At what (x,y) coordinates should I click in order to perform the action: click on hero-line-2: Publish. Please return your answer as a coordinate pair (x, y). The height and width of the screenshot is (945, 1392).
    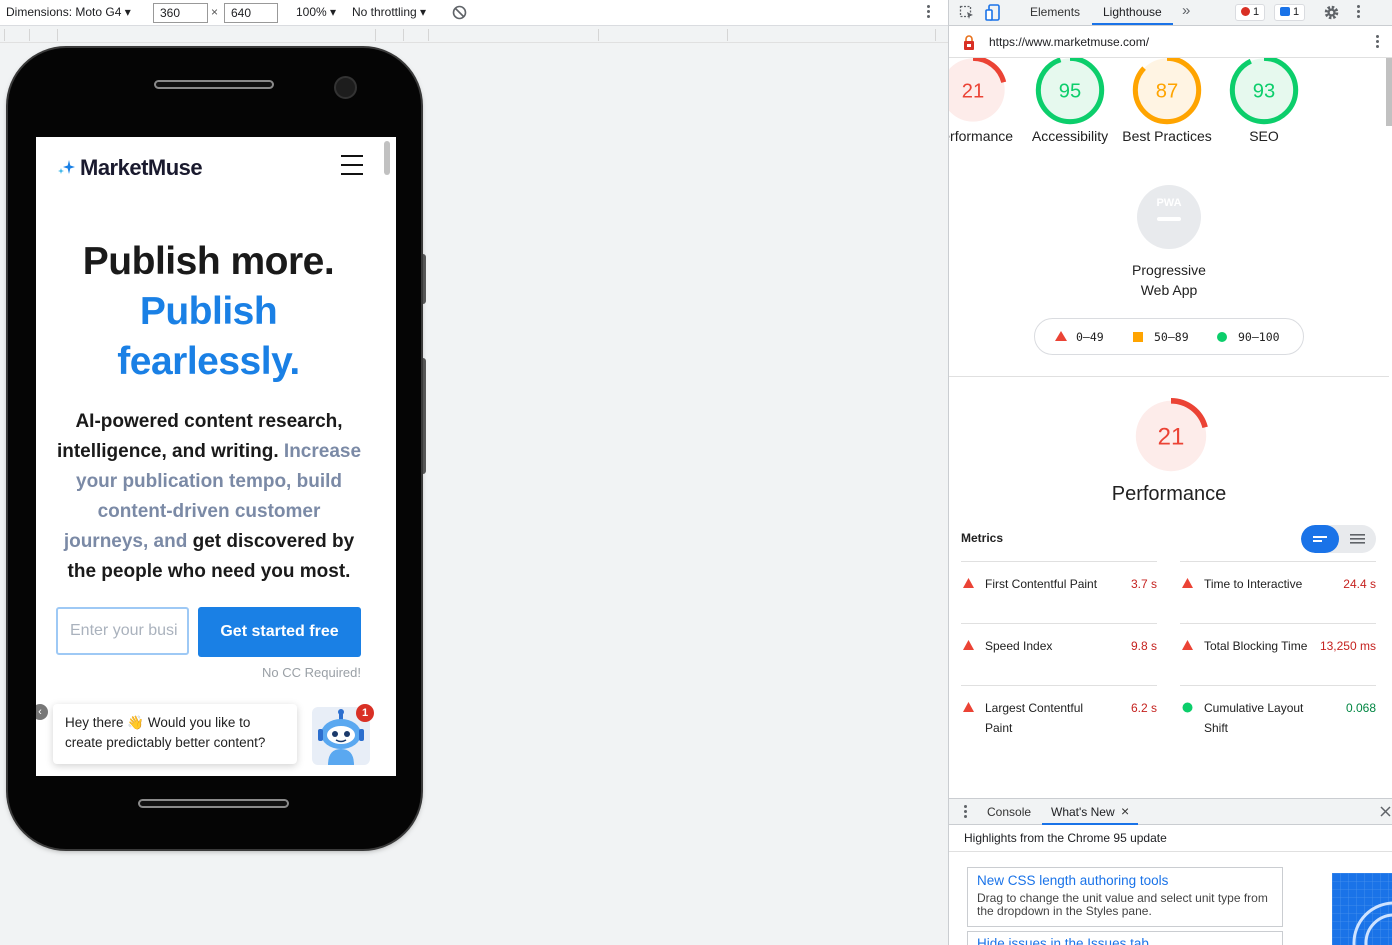
    Looking at the image, I should click on (208, 311).